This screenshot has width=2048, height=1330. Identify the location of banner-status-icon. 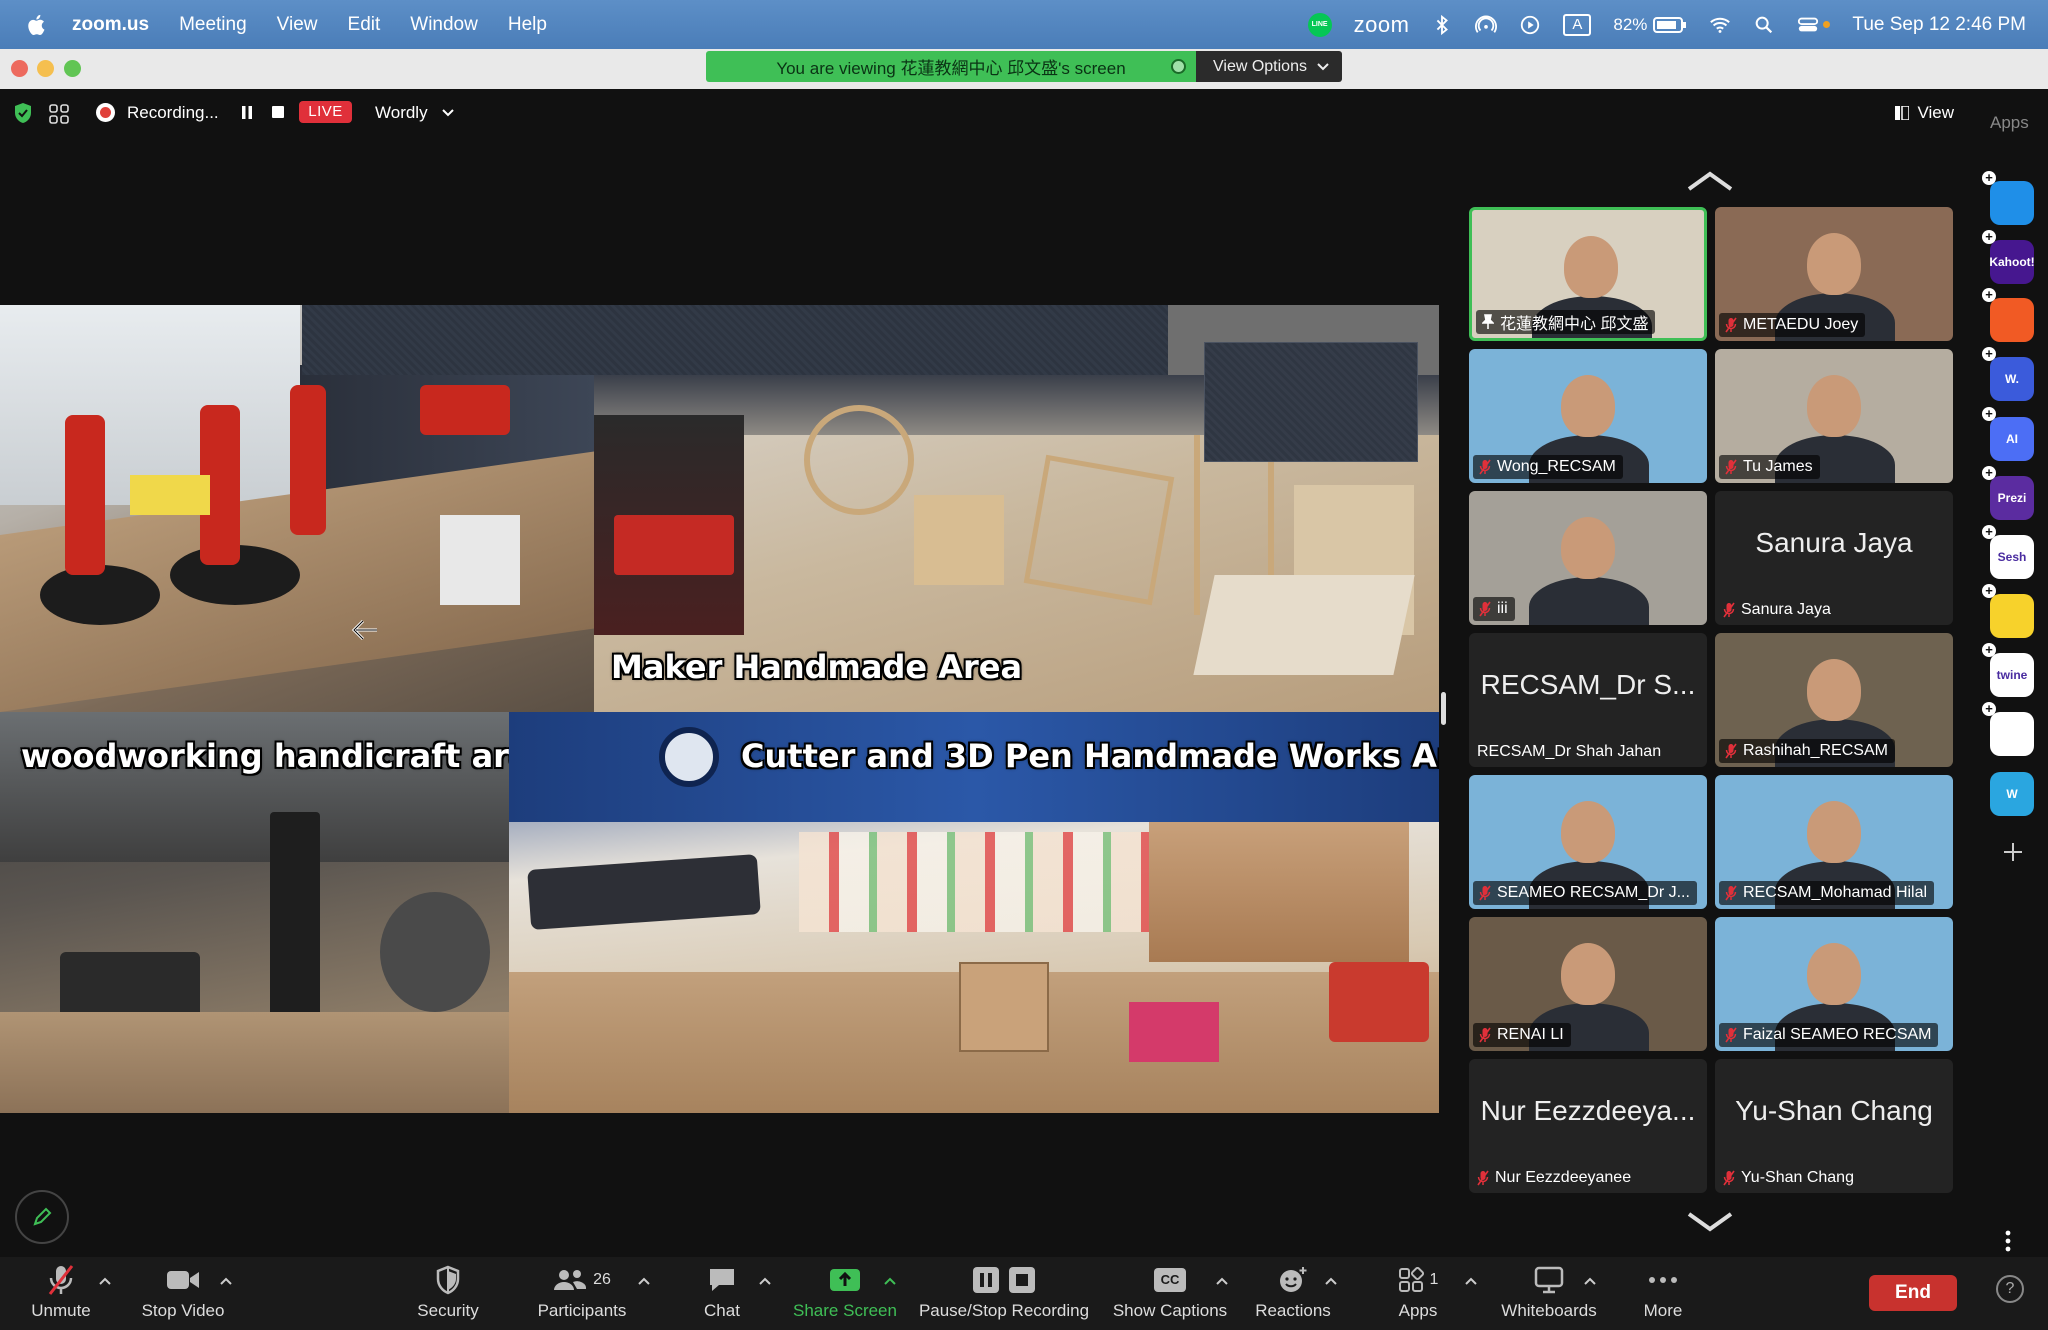
(1178, 66).